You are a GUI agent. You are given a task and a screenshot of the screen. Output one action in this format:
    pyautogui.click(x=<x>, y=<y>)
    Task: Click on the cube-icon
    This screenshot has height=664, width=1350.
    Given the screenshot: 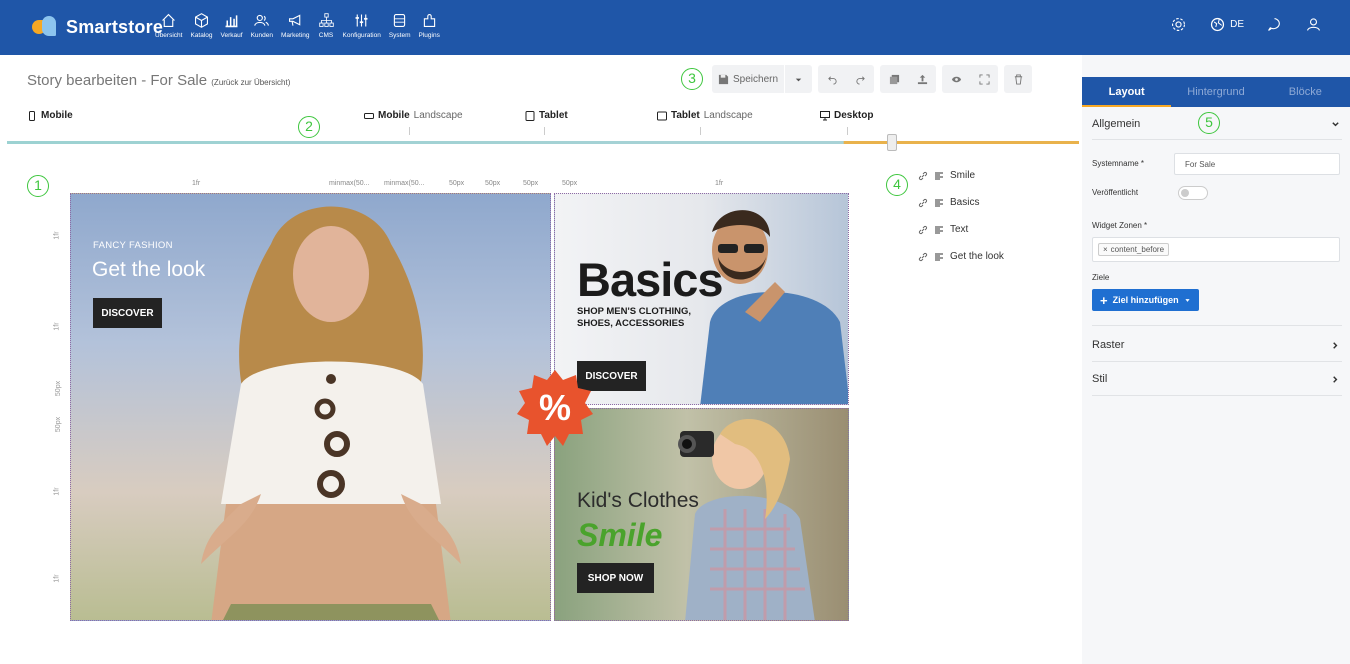 What is the action you would take?
    pyautogui.click(x=201, y=20)
    